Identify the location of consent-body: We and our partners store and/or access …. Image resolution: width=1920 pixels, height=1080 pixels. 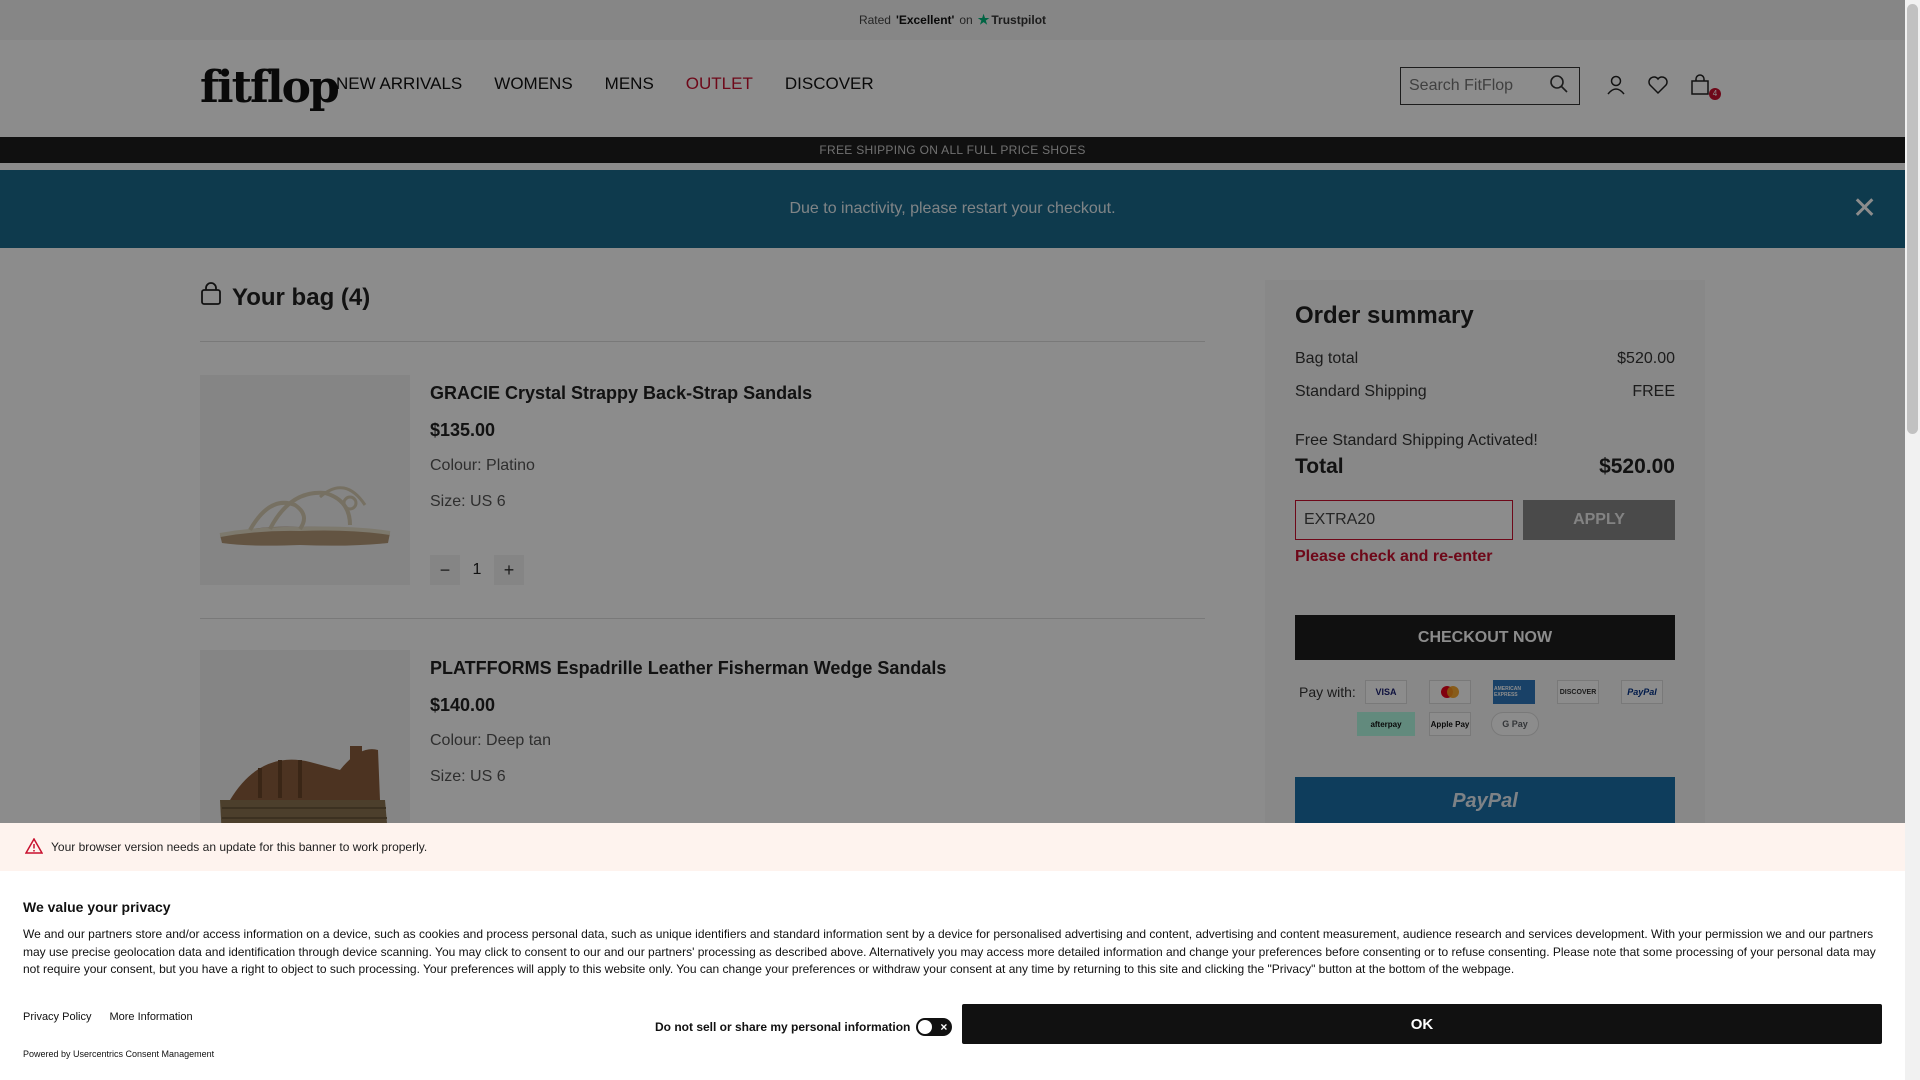
(949, 951).